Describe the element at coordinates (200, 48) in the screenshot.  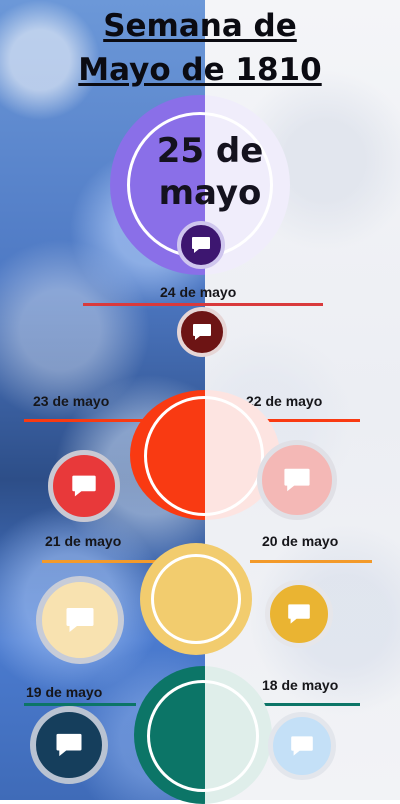
I see `page-title: Semana de Mayo de 1810` at that location.